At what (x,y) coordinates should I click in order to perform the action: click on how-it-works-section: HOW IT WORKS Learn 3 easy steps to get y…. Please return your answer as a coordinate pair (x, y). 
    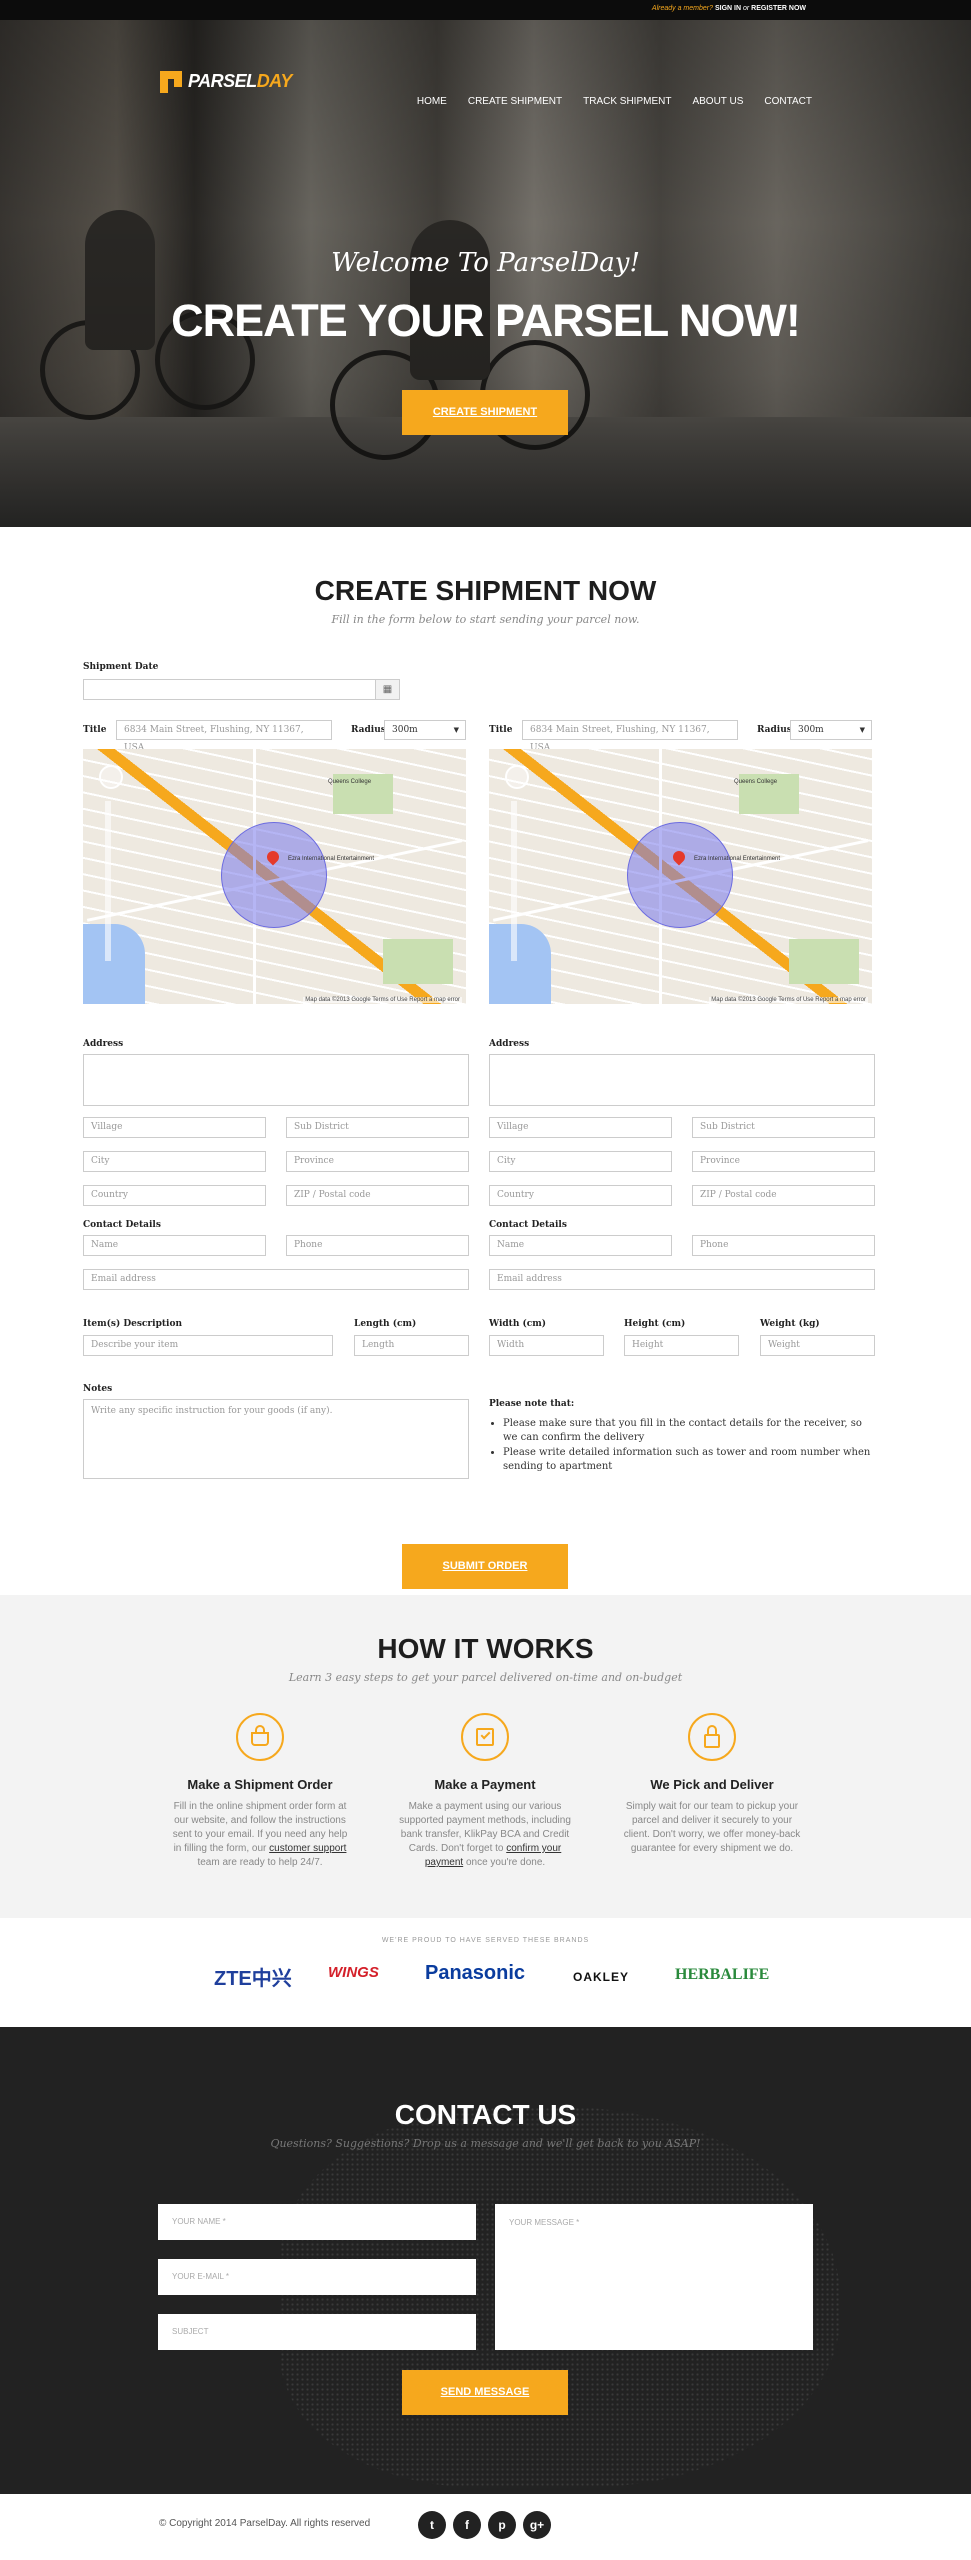
    Looking at the image, I should click on (485, 1756).